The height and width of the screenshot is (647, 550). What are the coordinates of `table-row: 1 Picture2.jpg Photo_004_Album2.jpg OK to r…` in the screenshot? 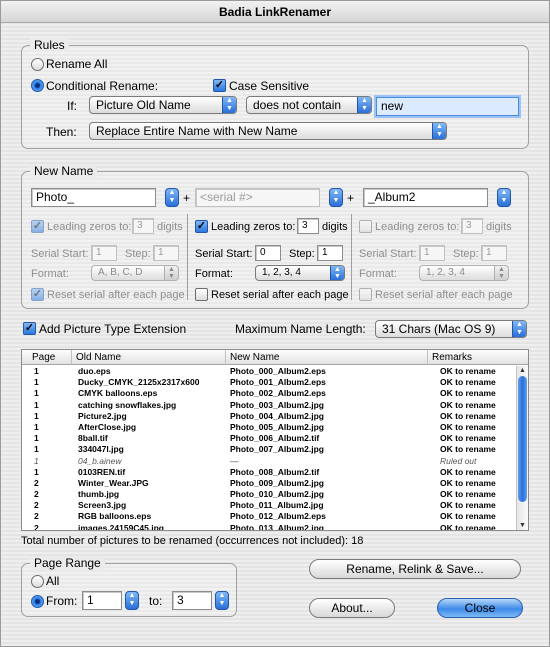 It's located at (269, 416).